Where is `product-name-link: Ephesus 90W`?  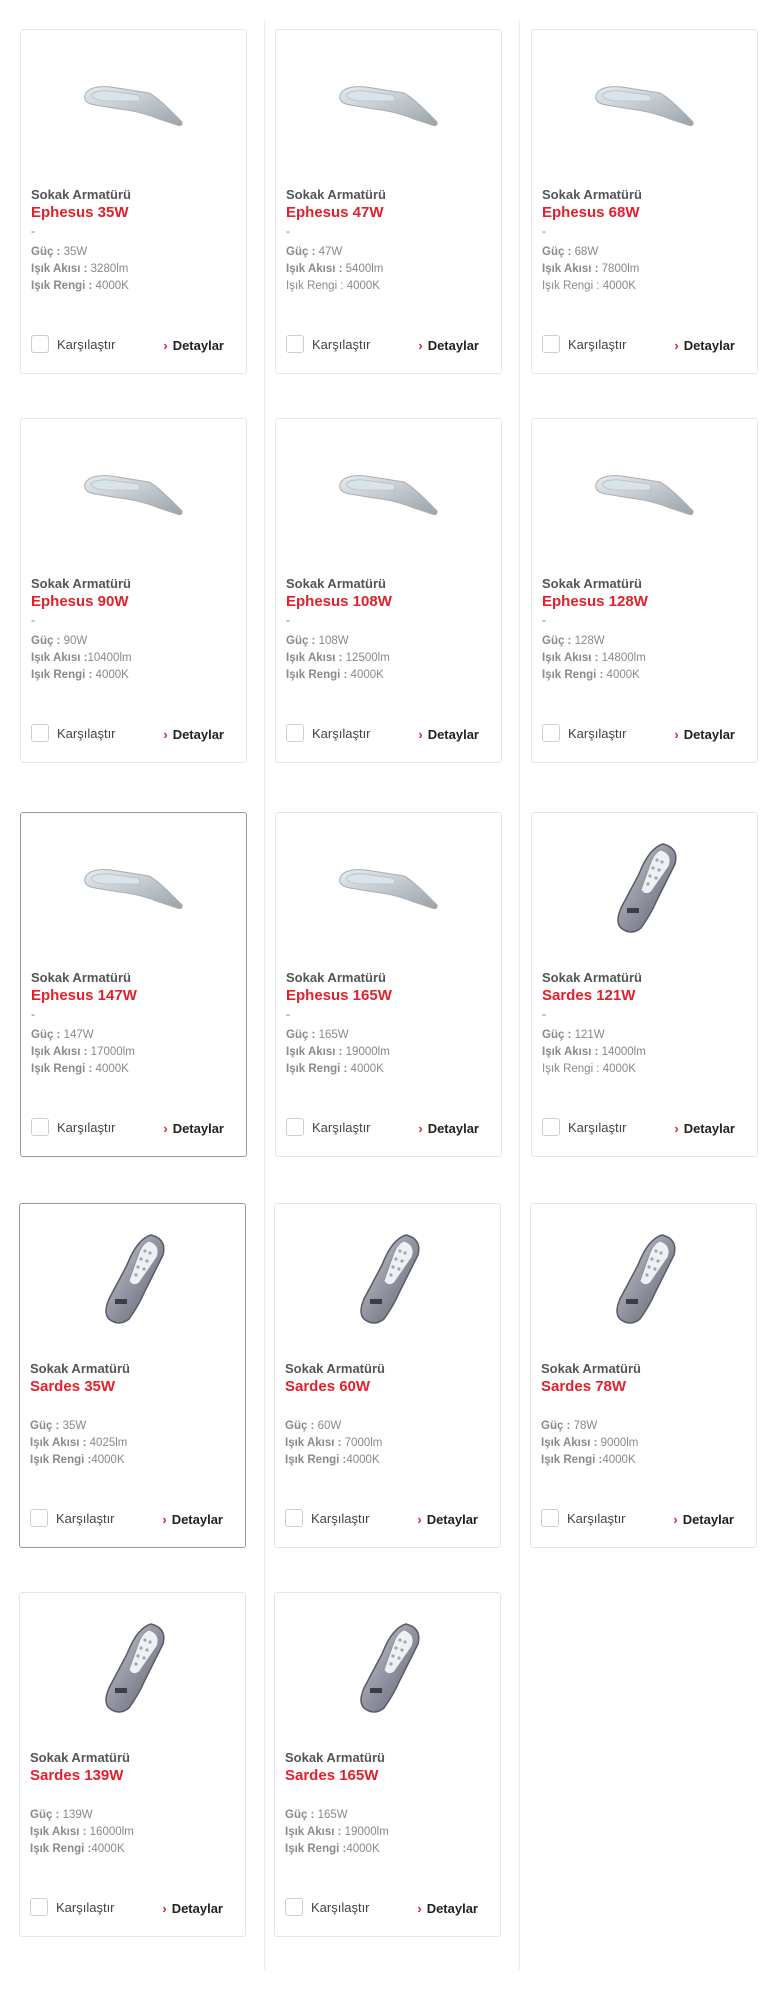 product-name-link: Ephesus 90W is located at coordinates (80, 601).